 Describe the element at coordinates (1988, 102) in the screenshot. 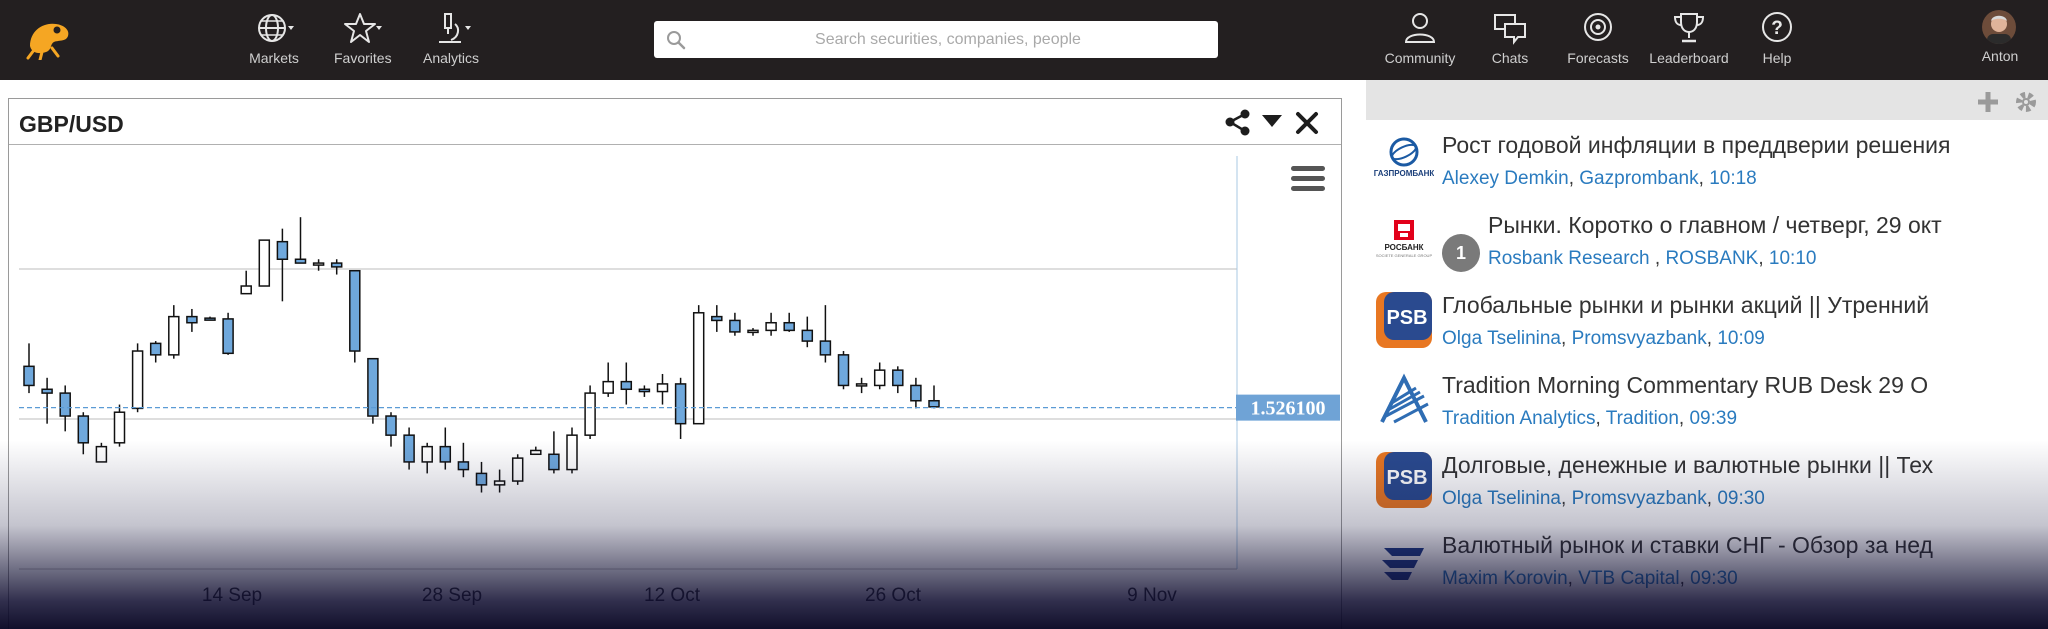

I see `add-icon` at that location.